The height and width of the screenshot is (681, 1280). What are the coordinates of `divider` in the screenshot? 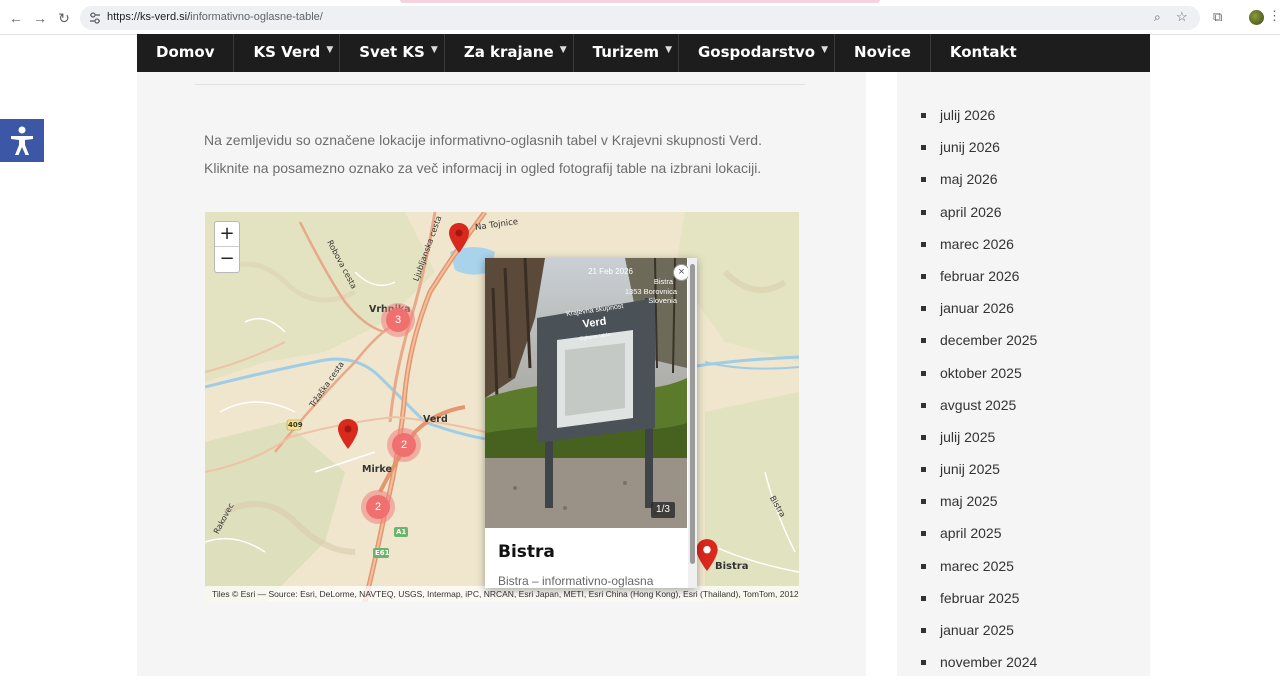 It's located at (500, 84).